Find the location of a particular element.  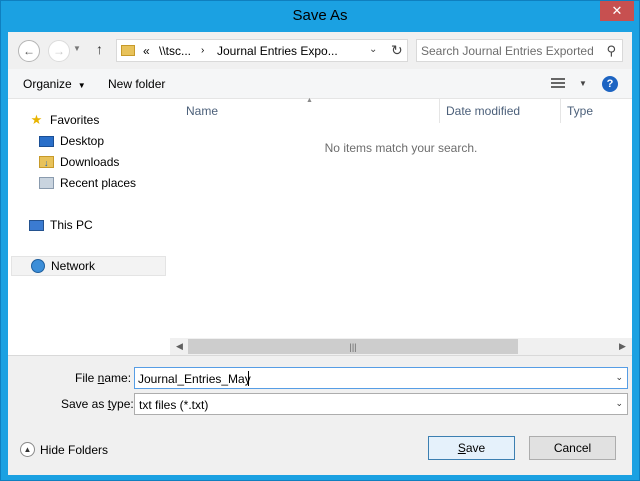

column-headers: ▲ Name Date modified Type is located at coordinates (401, 110).